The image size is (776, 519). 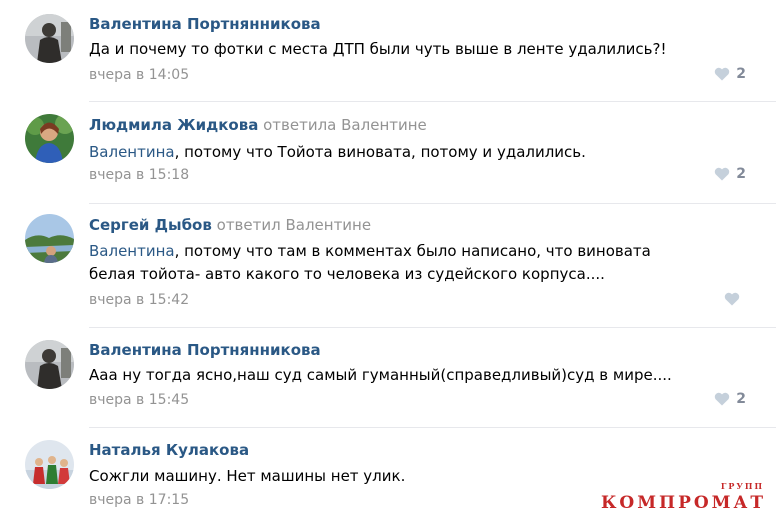 I want to click on author-line: Сергей Дыбов ответил Валентине, so click(x=230, y=225).